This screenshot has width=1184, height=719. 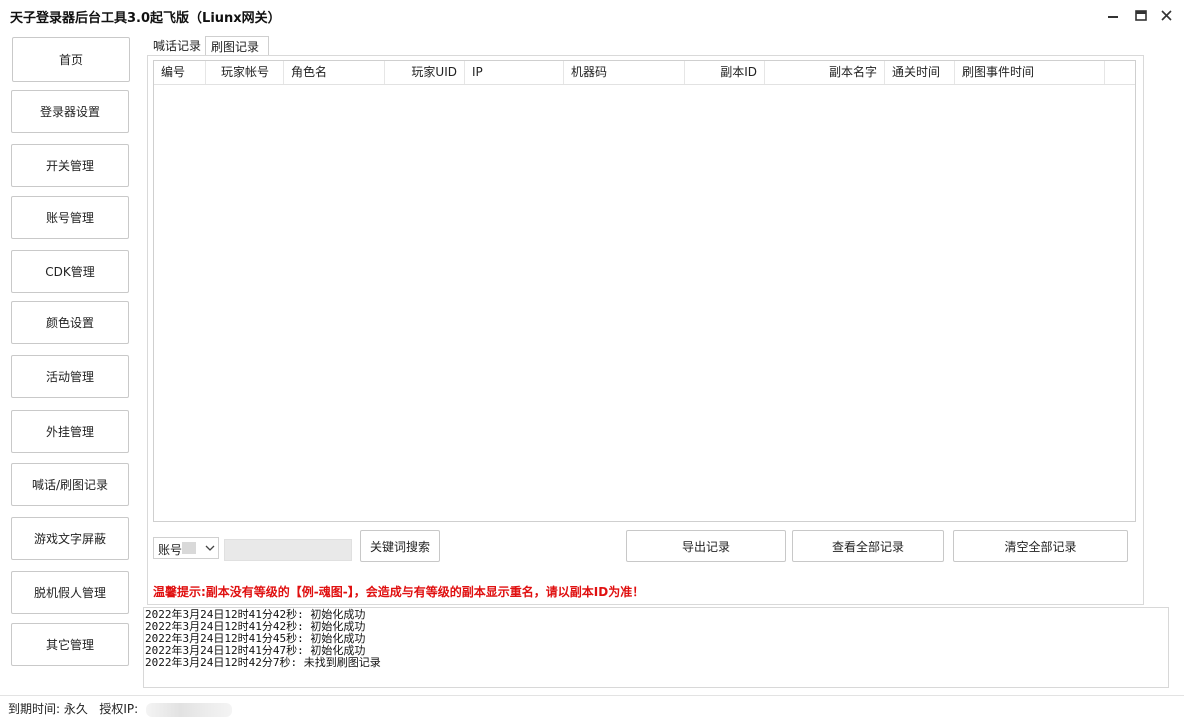 What do you see at coordinates (624, 72) in the screenshot?
I see `column-header-machine-code: 机器码` at bounding box center [624, 72].